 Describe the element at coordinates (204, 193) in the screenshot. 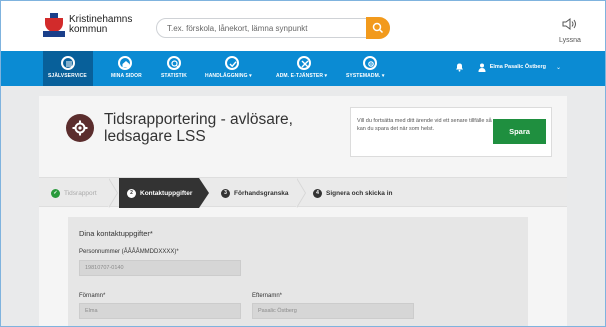

I see `step-arrow` at that location.